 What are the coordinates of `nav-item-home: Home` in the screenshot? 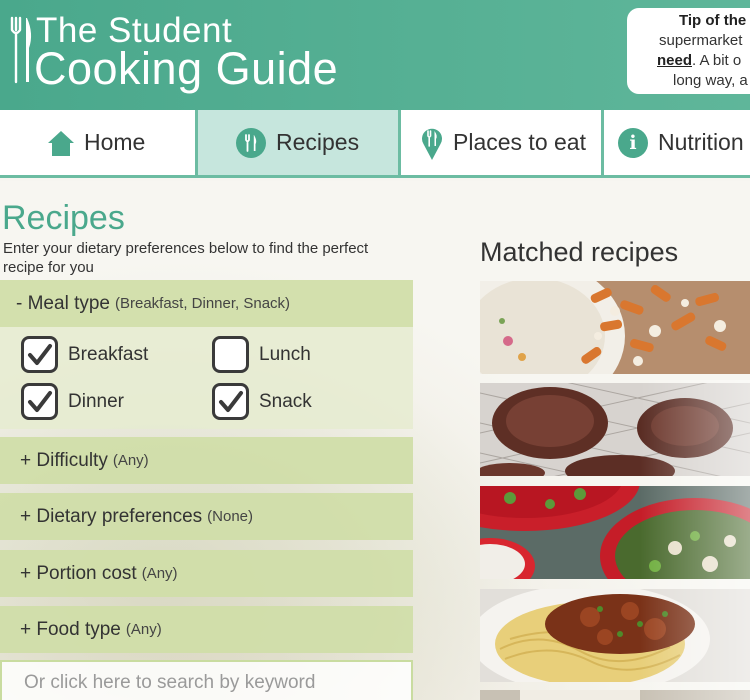 It's located at (99, 142).